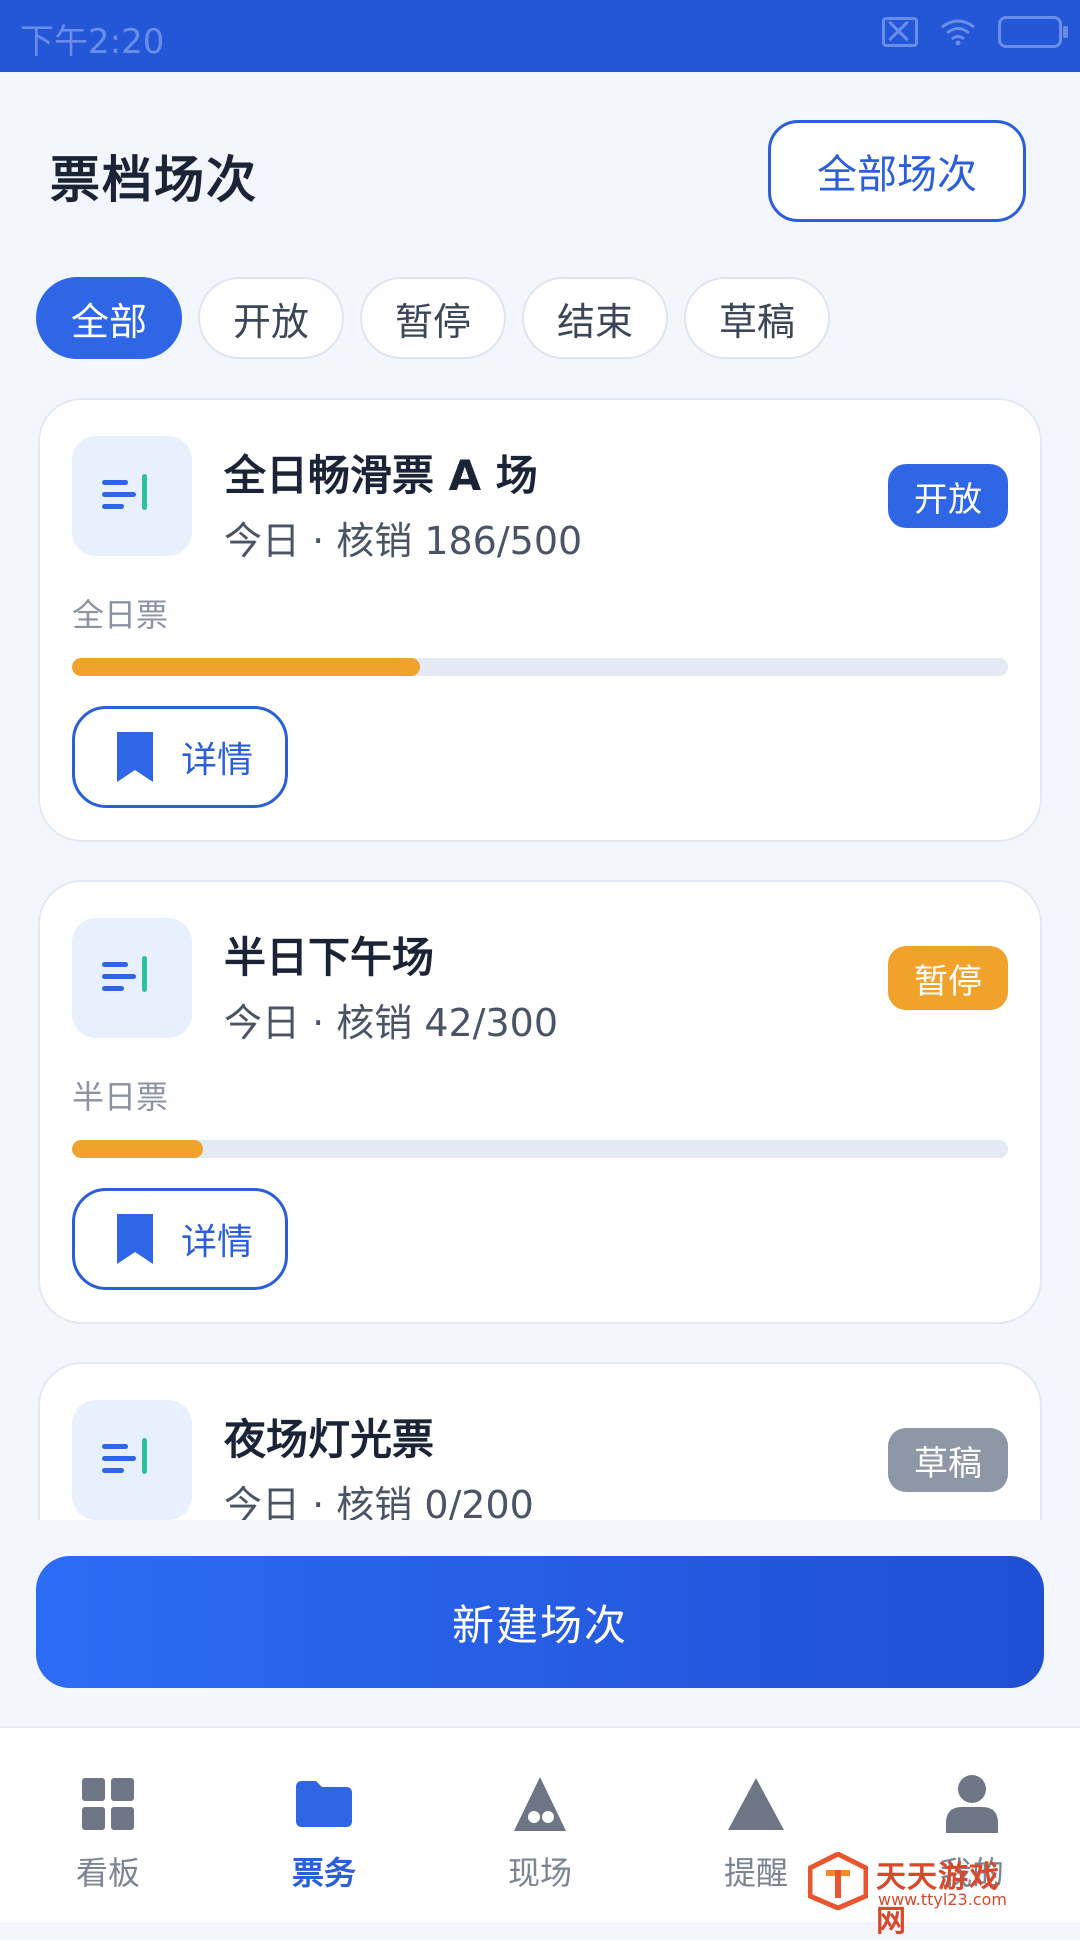 The image size is (1080, 1940). I want to click on session-meta: 今日 · 核销 0/200, so click(379, 1501).